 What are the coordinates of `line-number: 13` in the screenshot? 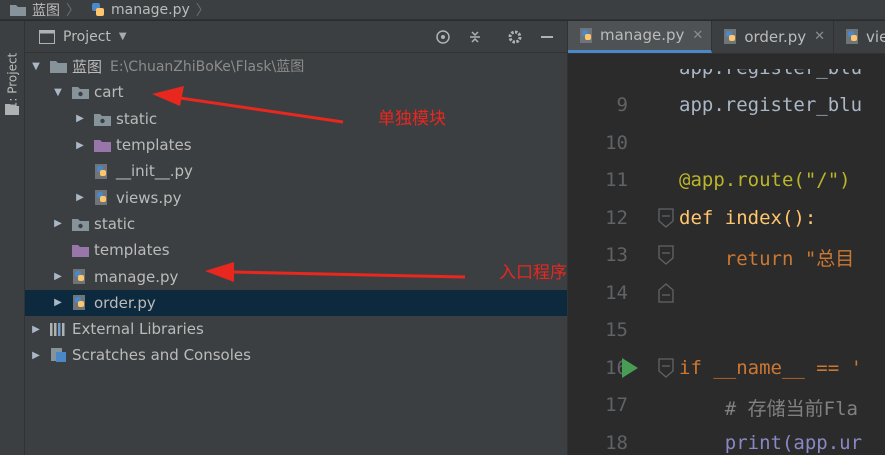 It's located at (616, 255).